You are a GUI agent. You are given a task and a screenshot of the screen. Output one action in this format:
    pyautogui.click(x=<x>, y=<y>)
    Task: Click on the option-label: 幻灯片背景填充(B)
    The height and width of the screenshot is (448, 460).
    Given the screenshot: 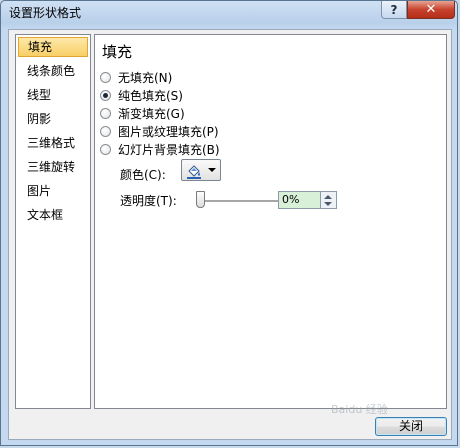 What is the action you would take?
    pyautogui.click(x=169, y=149)
    